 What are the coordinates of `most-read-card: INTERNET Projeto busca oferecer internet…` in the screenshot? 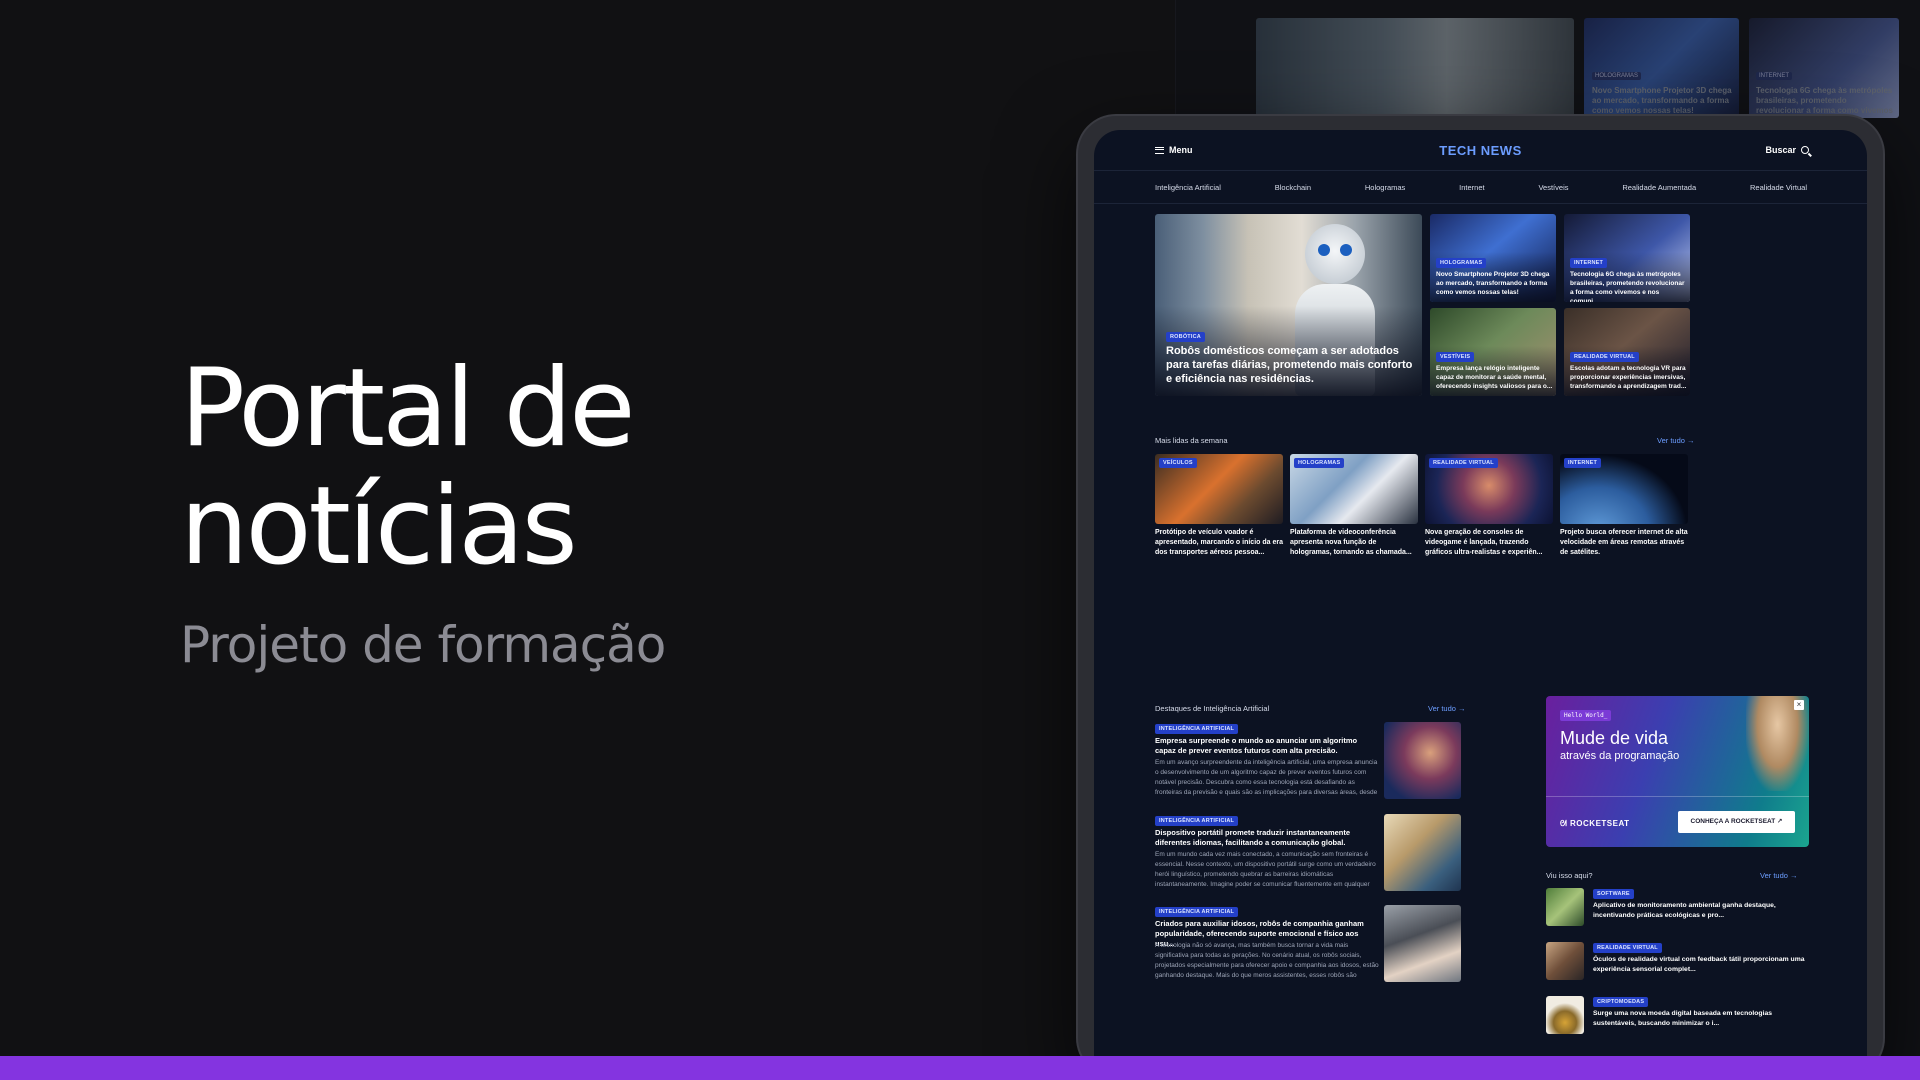 It's located at (1624, 511).